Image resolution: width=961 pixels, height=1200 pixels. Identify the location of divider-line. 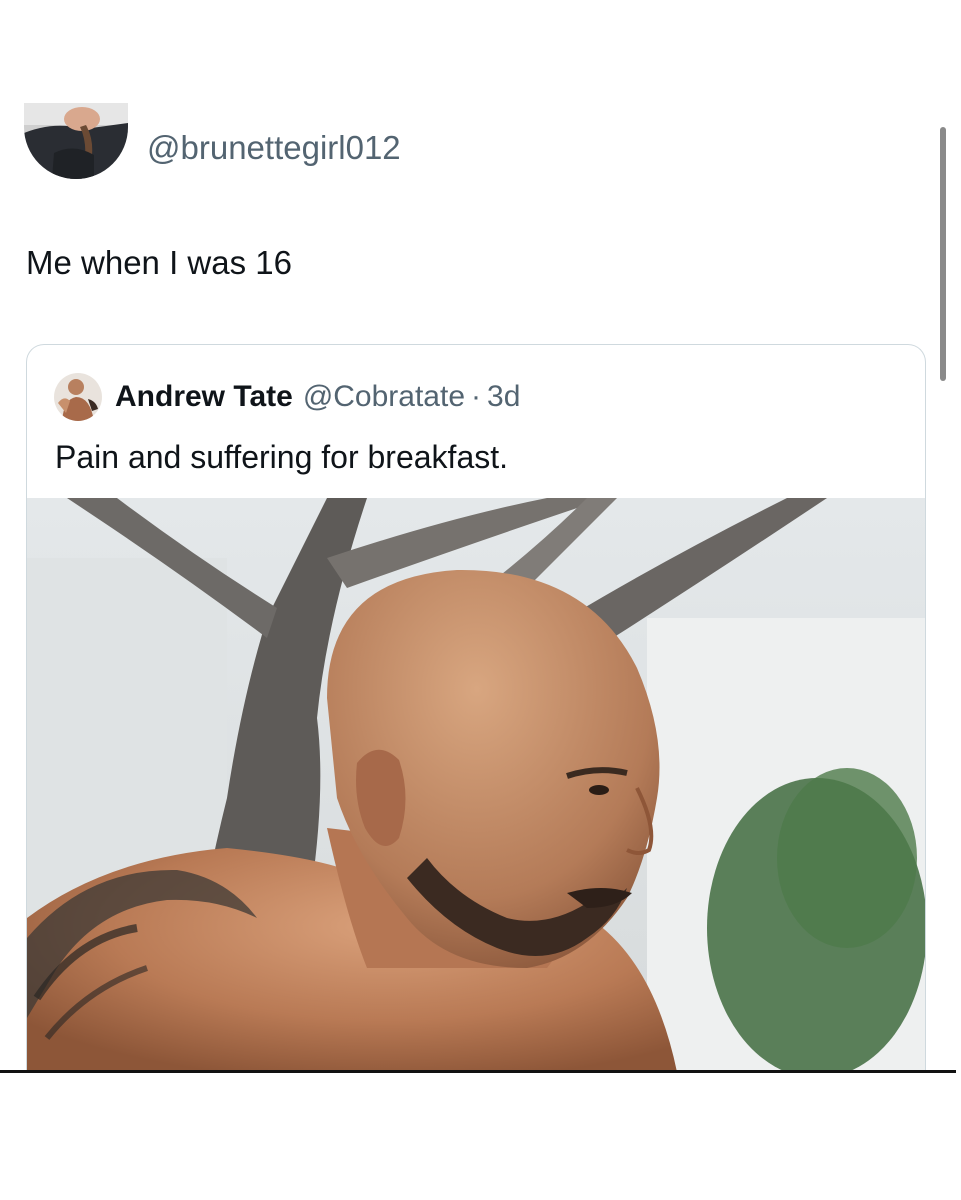
(478, 1071).